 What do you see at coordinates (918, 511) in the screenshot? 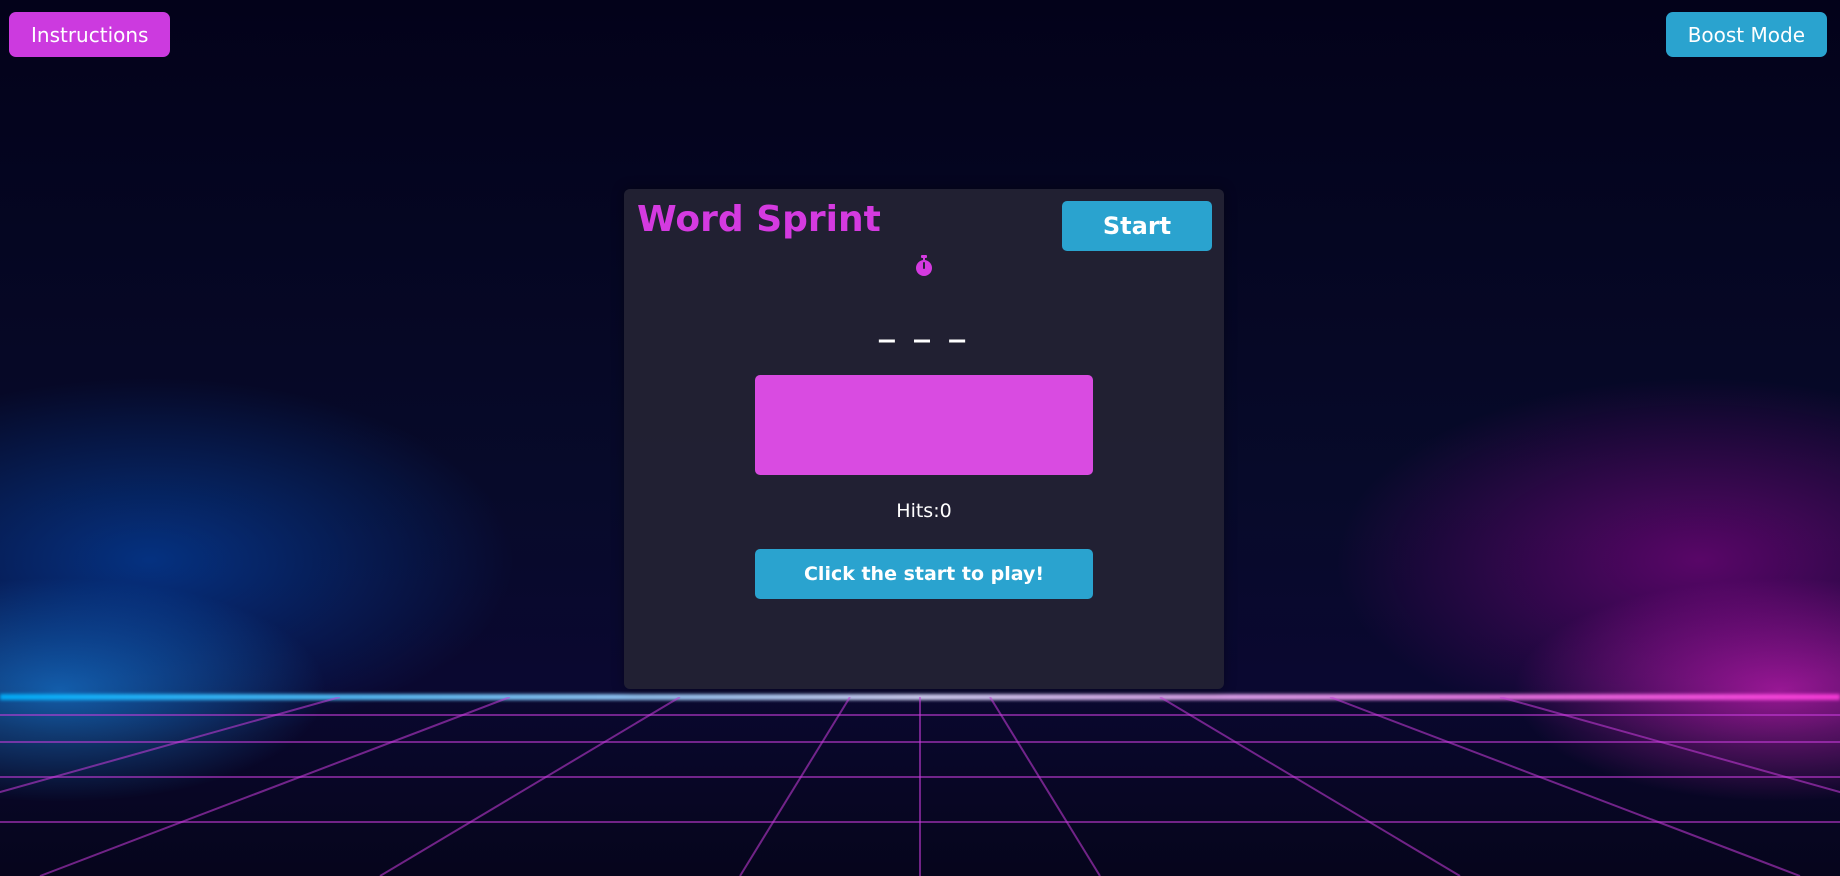
I see `hits-label: Hits:` at bounding box center [918, 511].